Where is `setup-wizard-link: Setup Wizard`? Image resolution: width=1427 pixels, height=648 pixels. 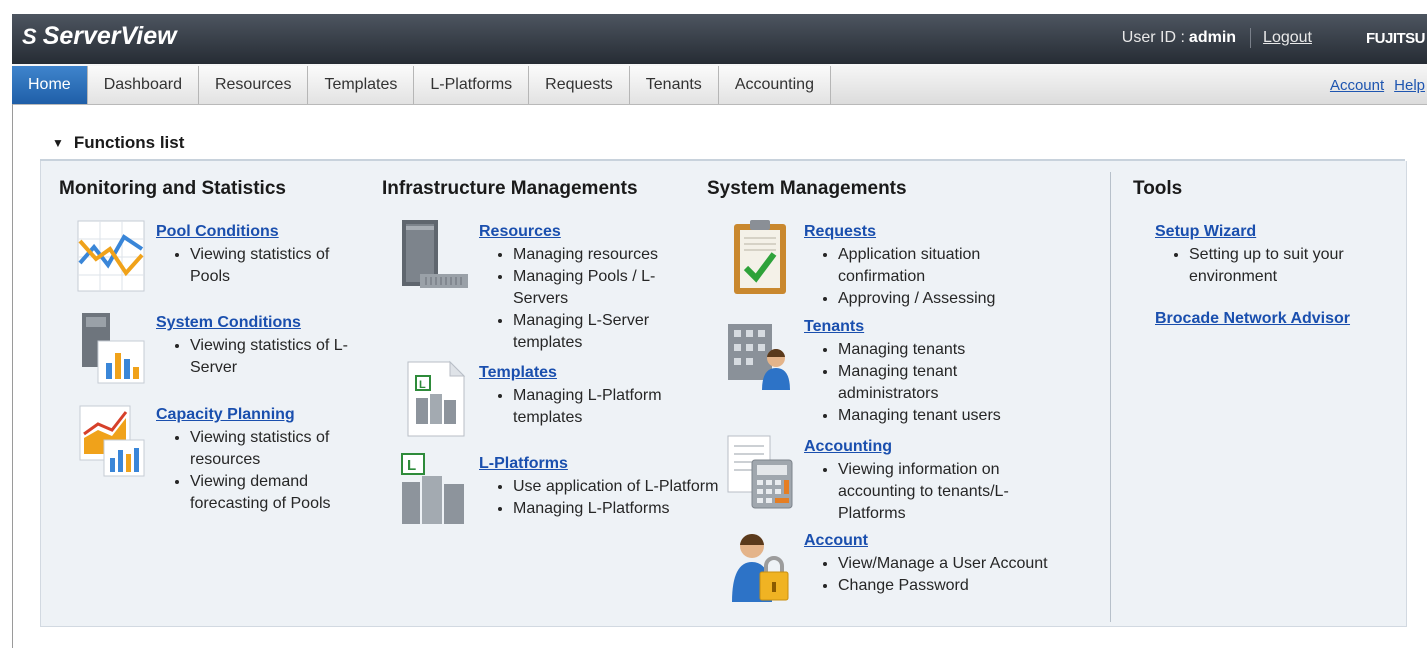 setup-wizard-link: Setup Wizard is located at coordinates (1205, 232).